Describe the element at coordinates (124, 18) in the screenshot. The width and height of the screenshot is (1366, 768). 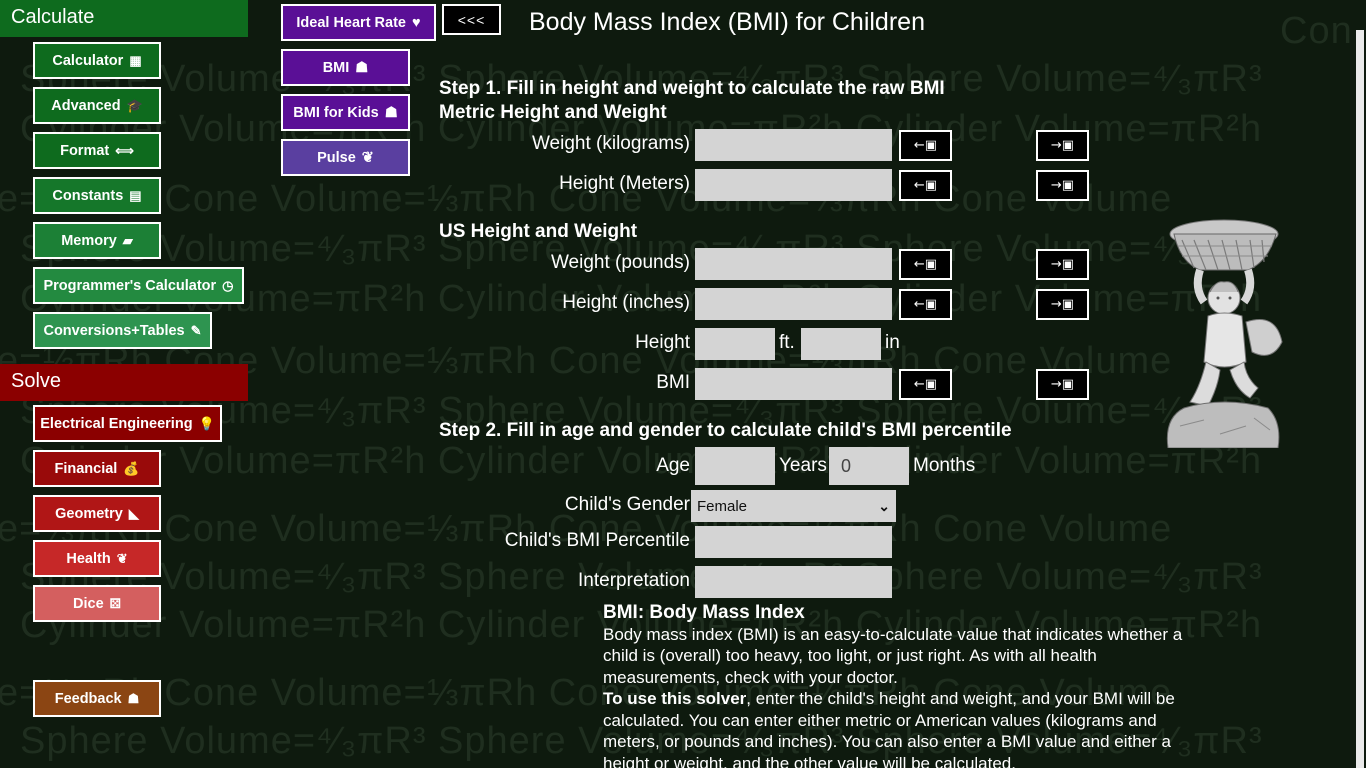
I see `calculate-header: Calculate` at that location.